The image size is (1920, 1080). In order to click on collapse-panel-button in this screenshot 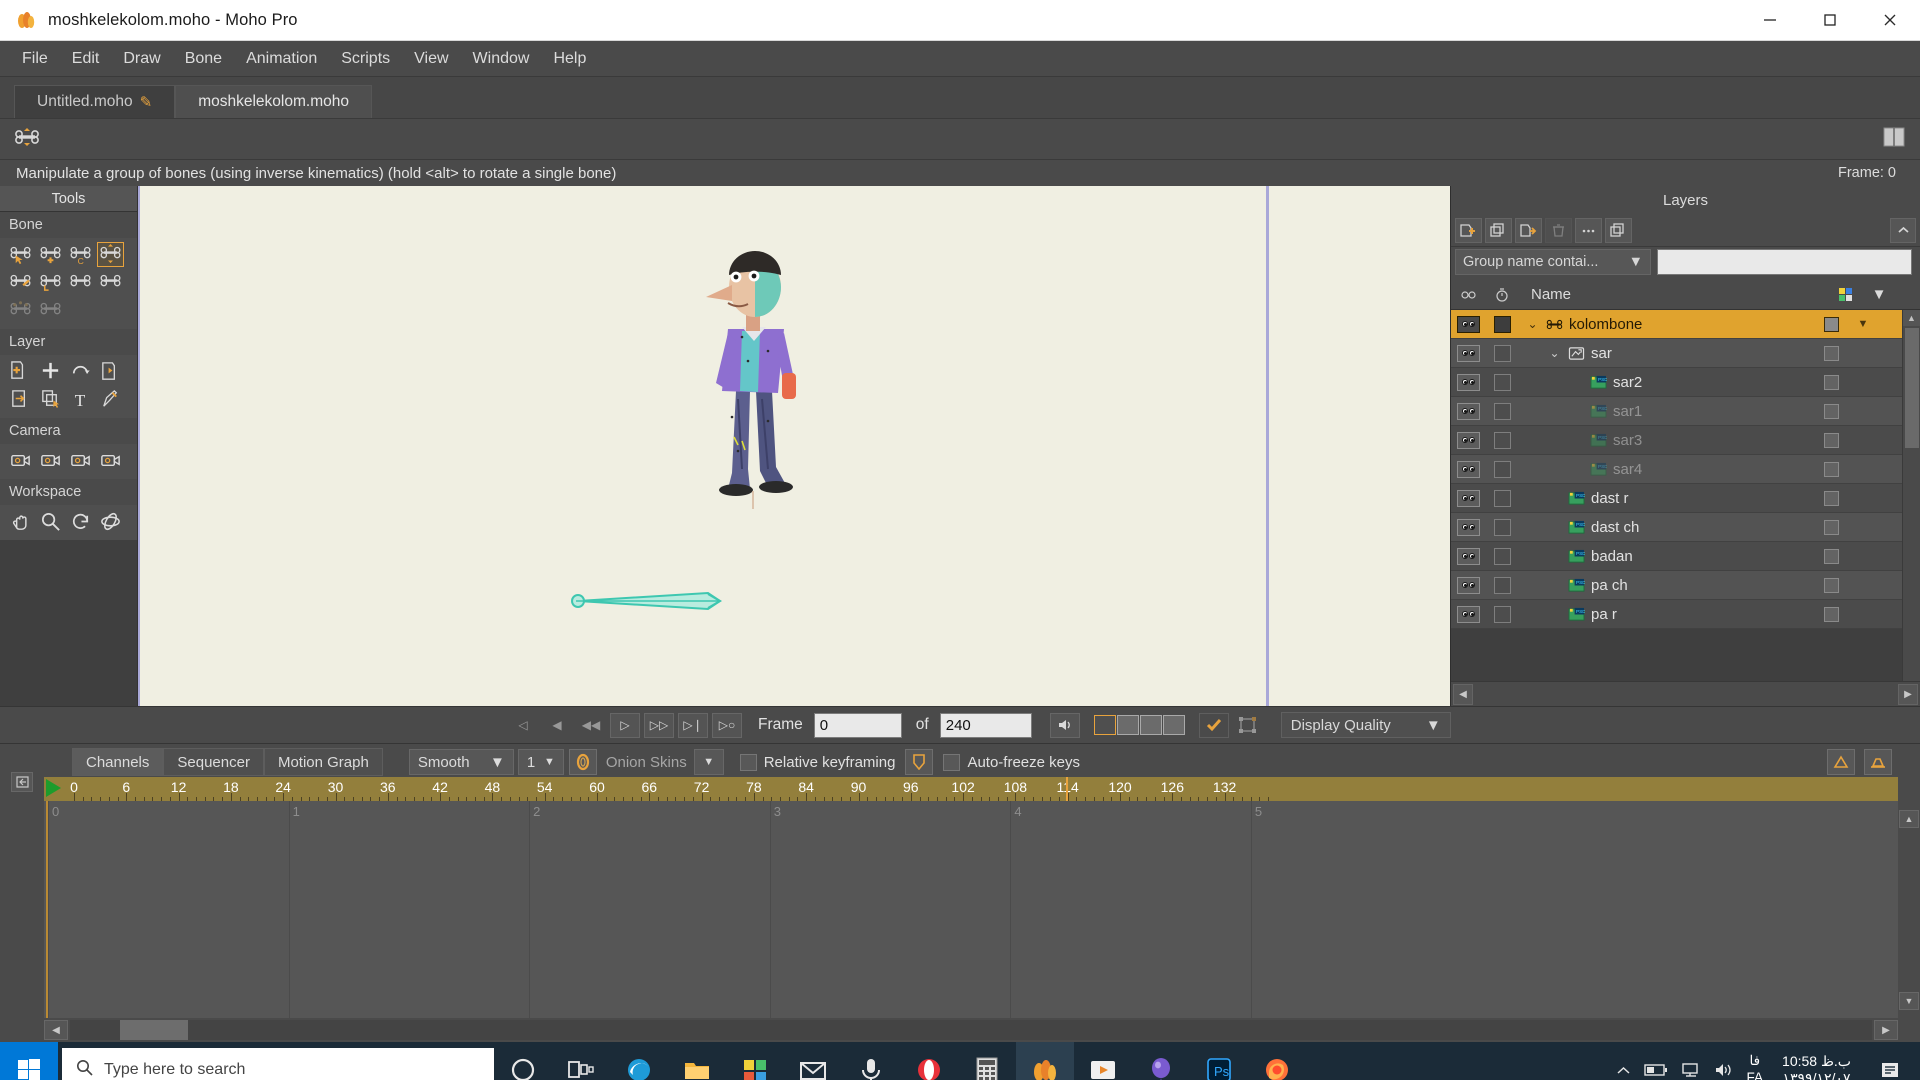, I will do `click(1903, 230)`.